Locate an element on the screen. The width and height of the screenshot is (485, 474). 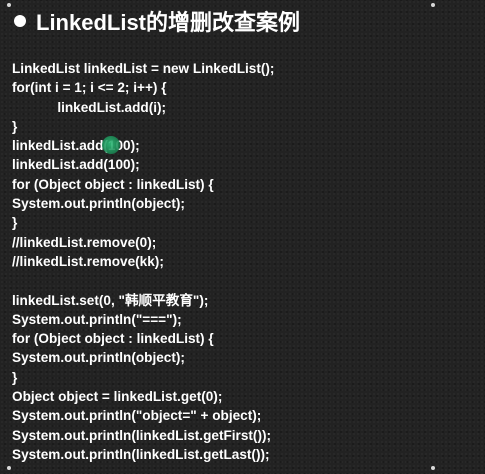
code-line: //linkedList.remove(kk); is located at coordinates (88, 261).